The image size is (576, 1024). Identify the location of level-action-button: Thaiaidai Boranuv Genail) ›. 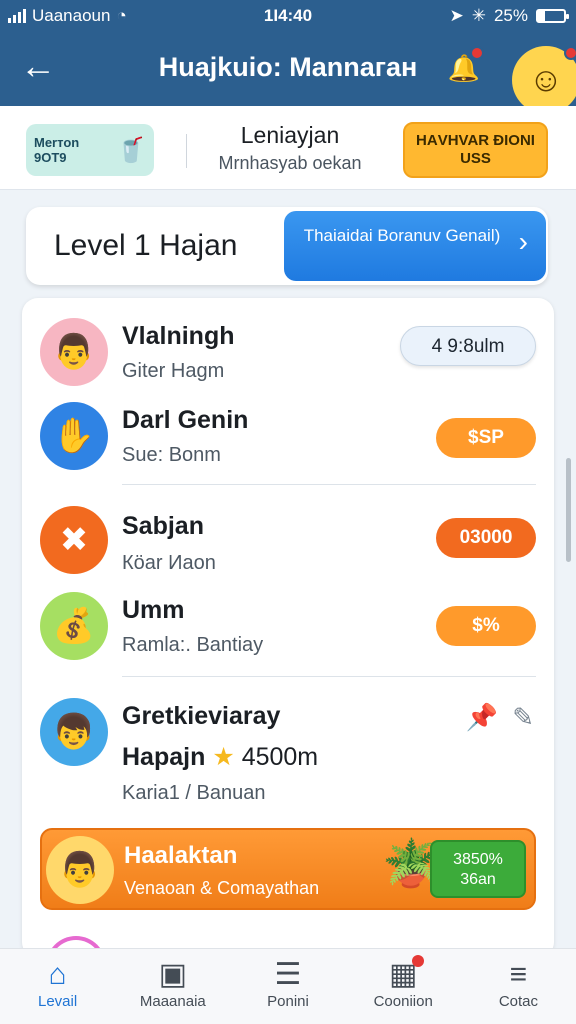
(415, 246).